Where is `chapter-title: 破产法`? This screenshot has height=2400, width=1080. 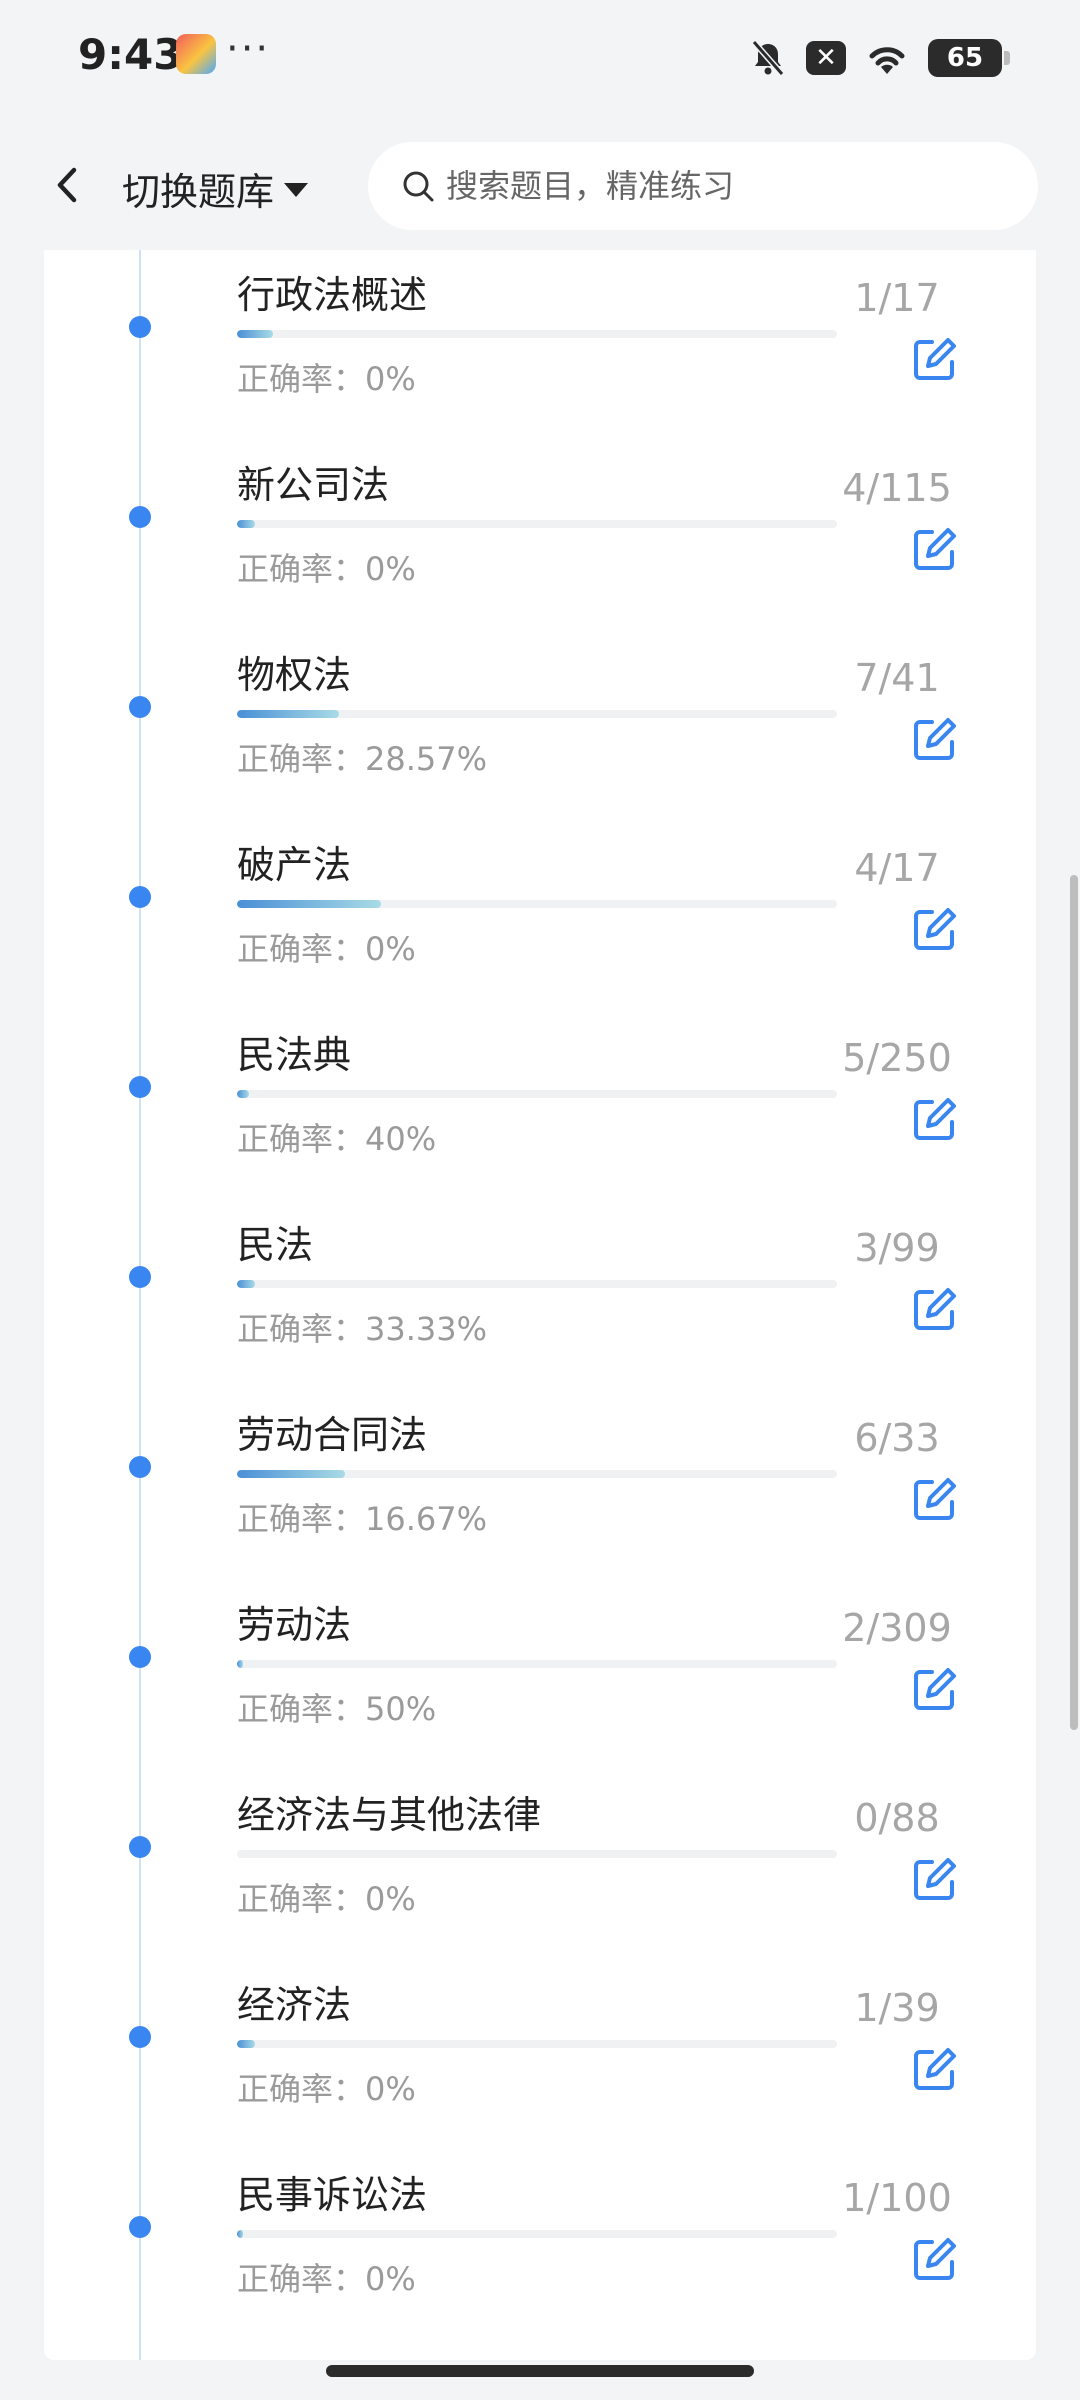 chapter-title: 破产法 is located at coordinates (294, 865).